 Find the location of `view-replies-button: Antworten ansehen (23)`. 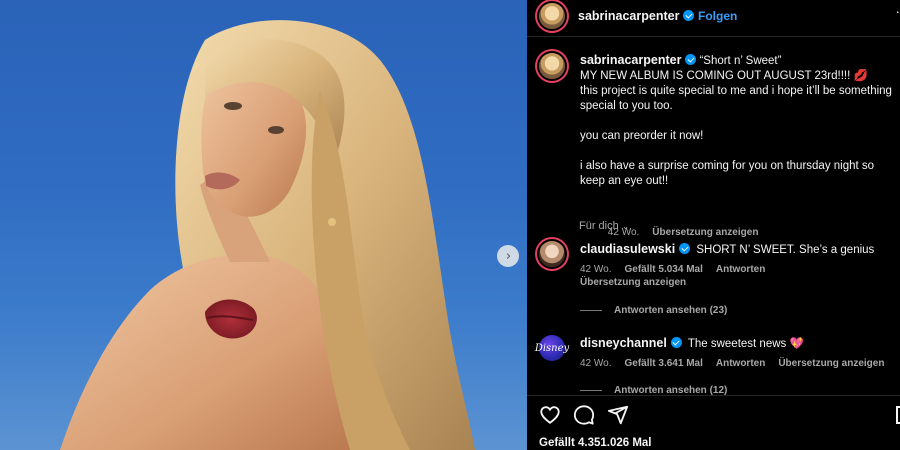

view-replies-button: Antworten ansehen (23) is located at coordinates (653, 310).